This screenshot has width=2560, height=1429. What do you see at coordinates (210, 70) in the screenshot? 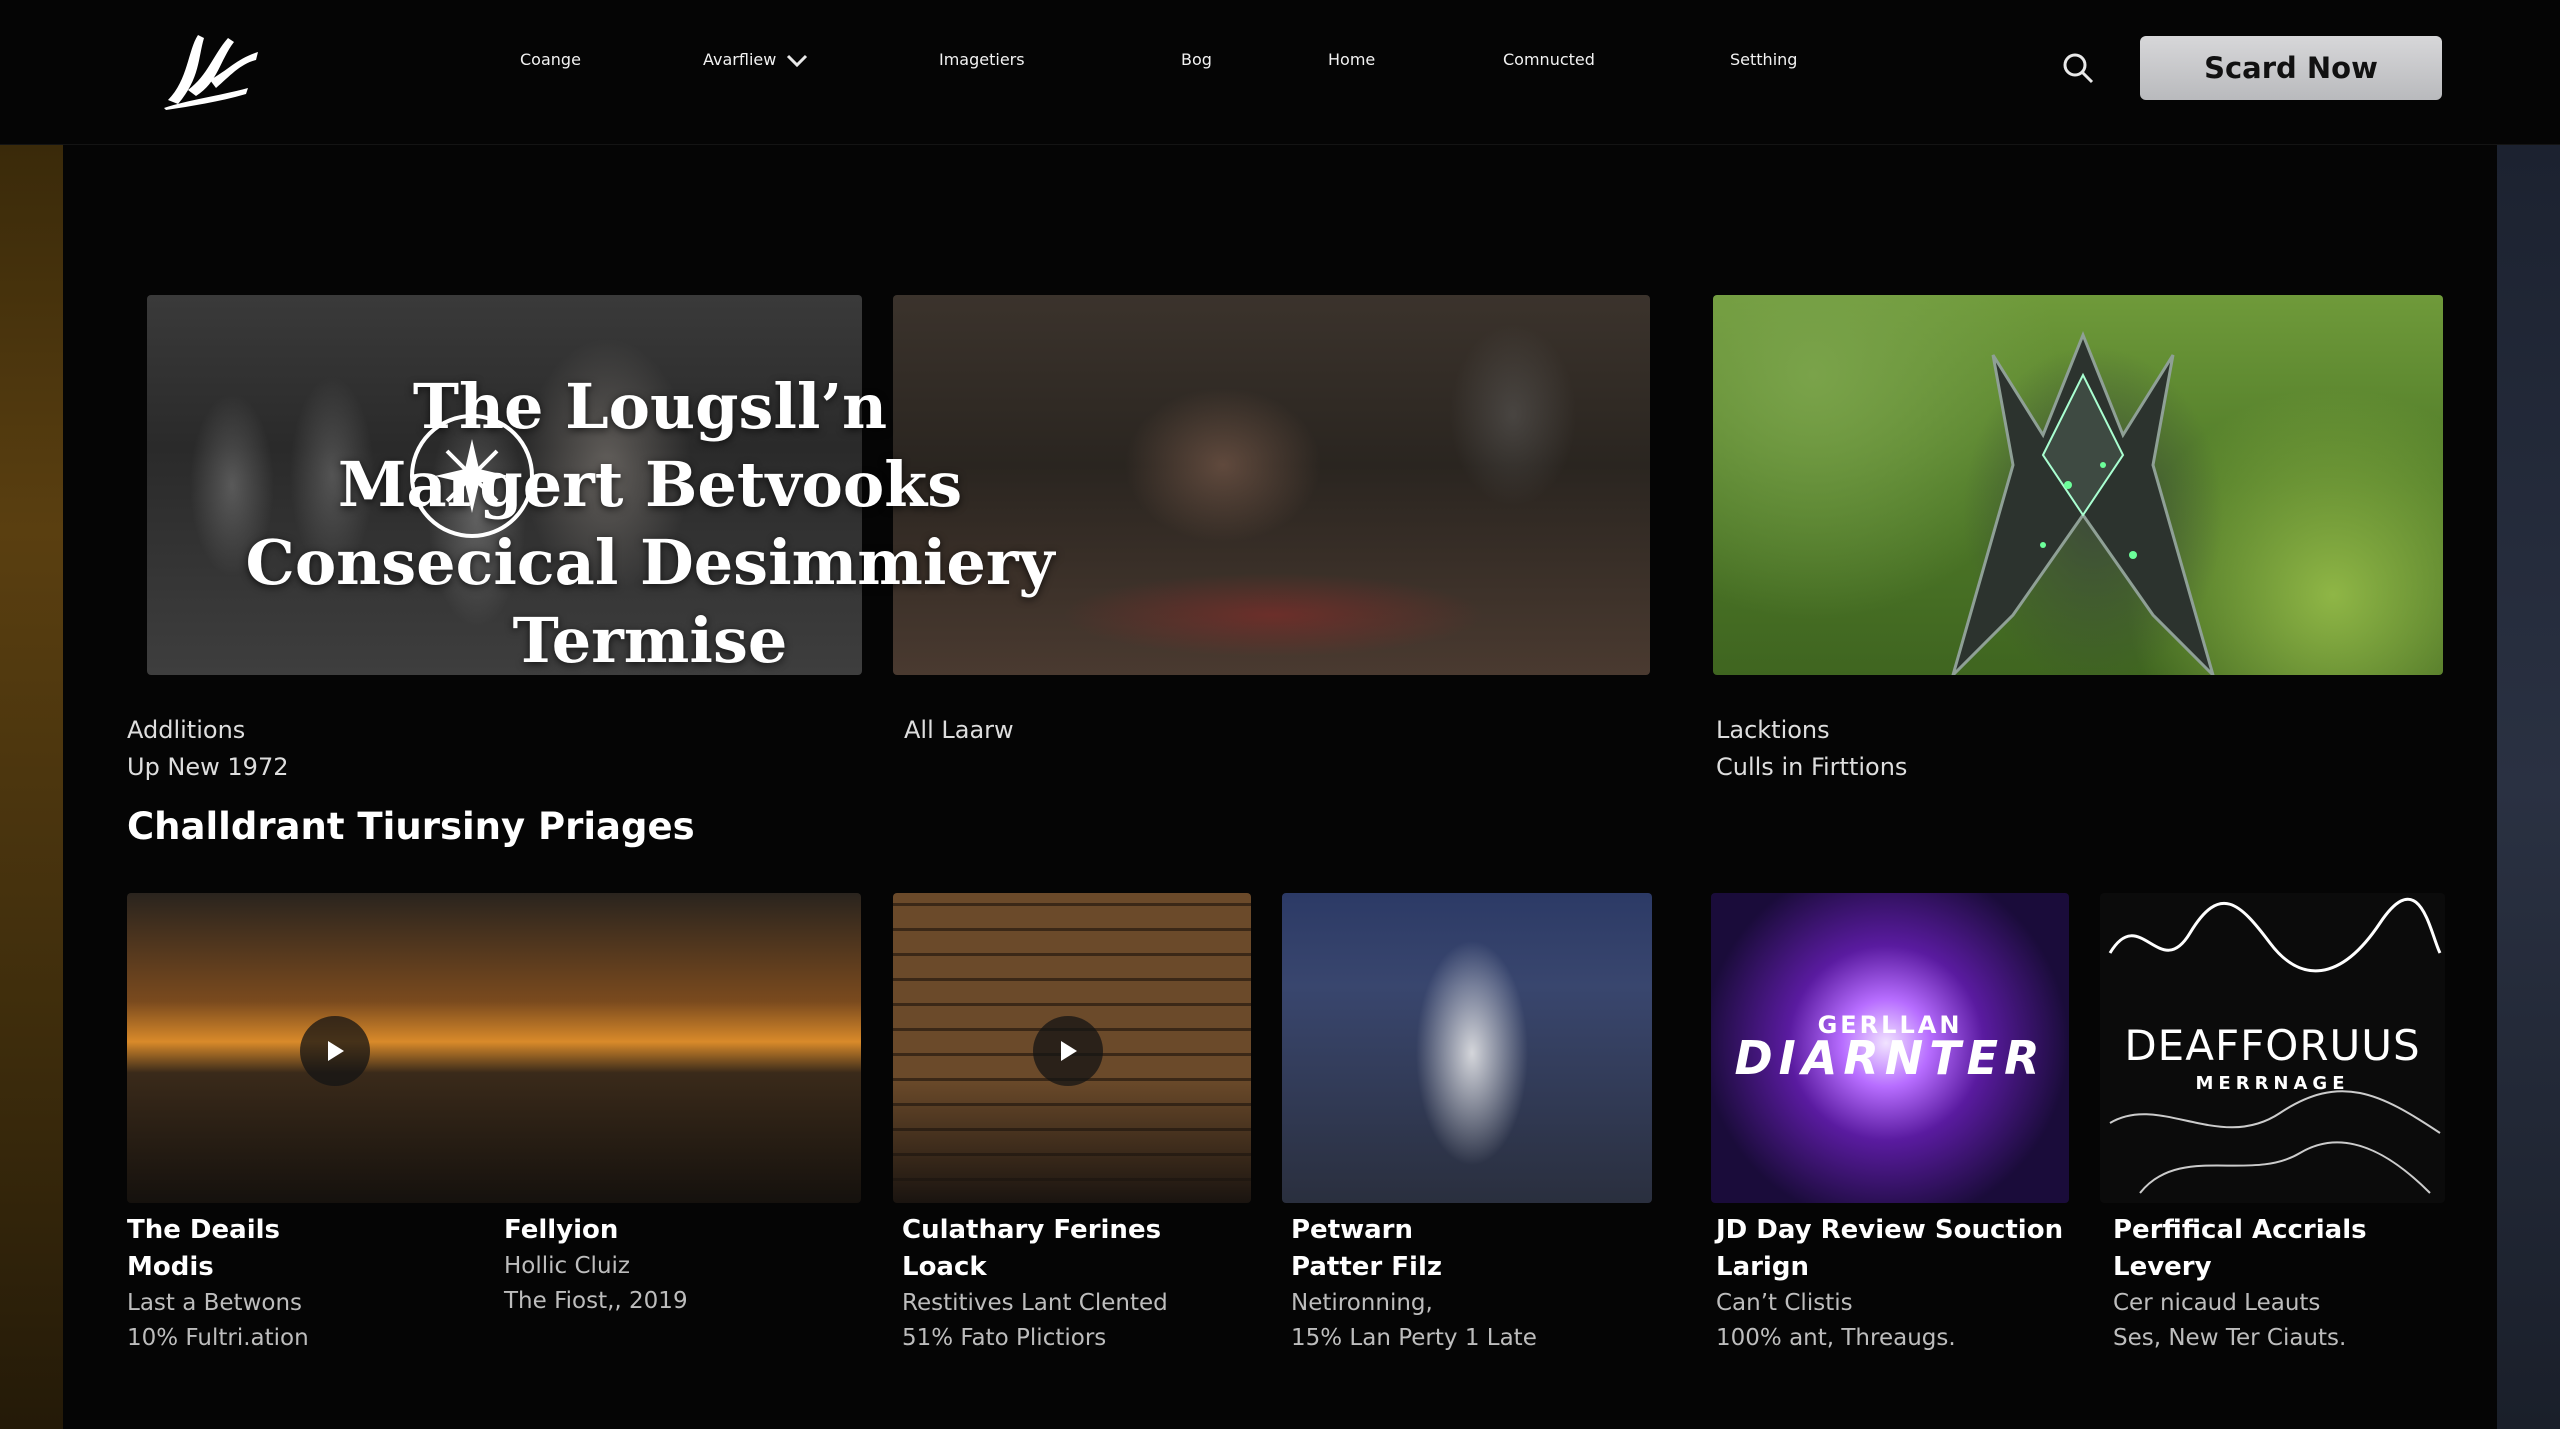
I see `logo-icon` at bounding box center [210, 70].